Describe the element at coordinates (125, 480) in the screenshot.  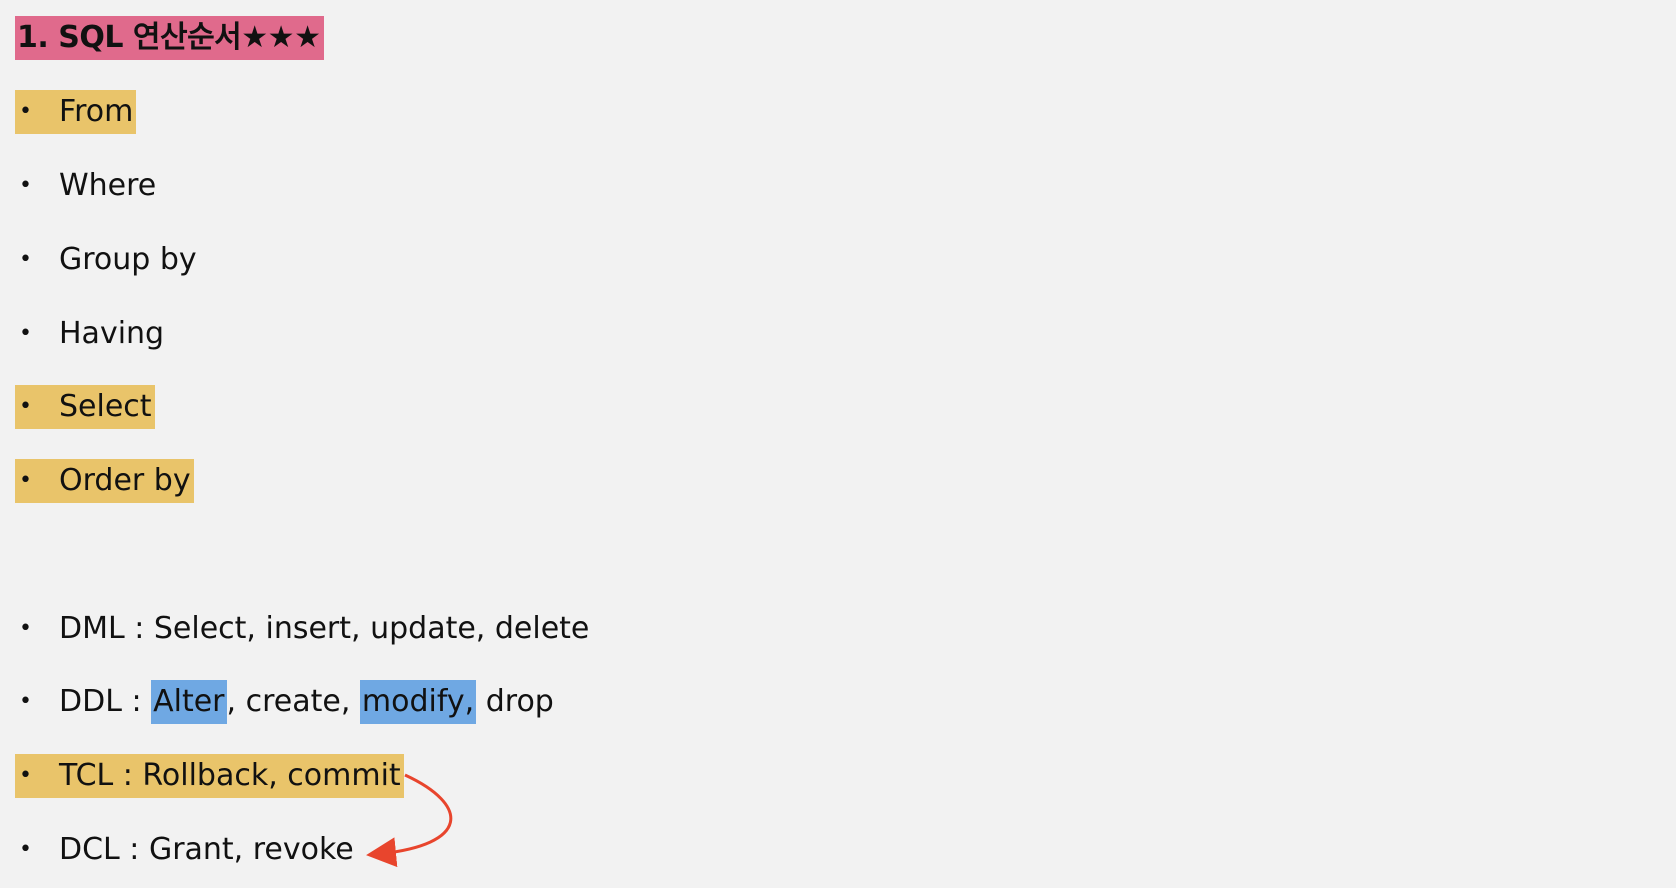
I see `list-item-label: Order by` at that location.